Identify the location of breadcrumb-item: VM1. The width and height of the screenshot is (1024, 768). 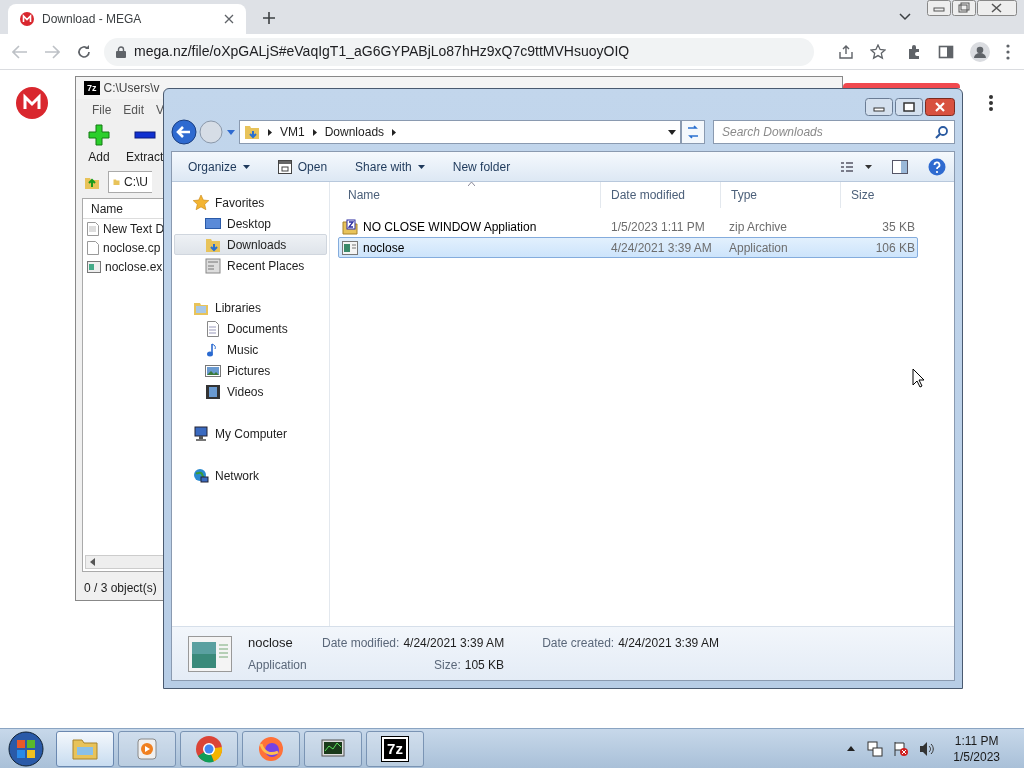
(292, 132).